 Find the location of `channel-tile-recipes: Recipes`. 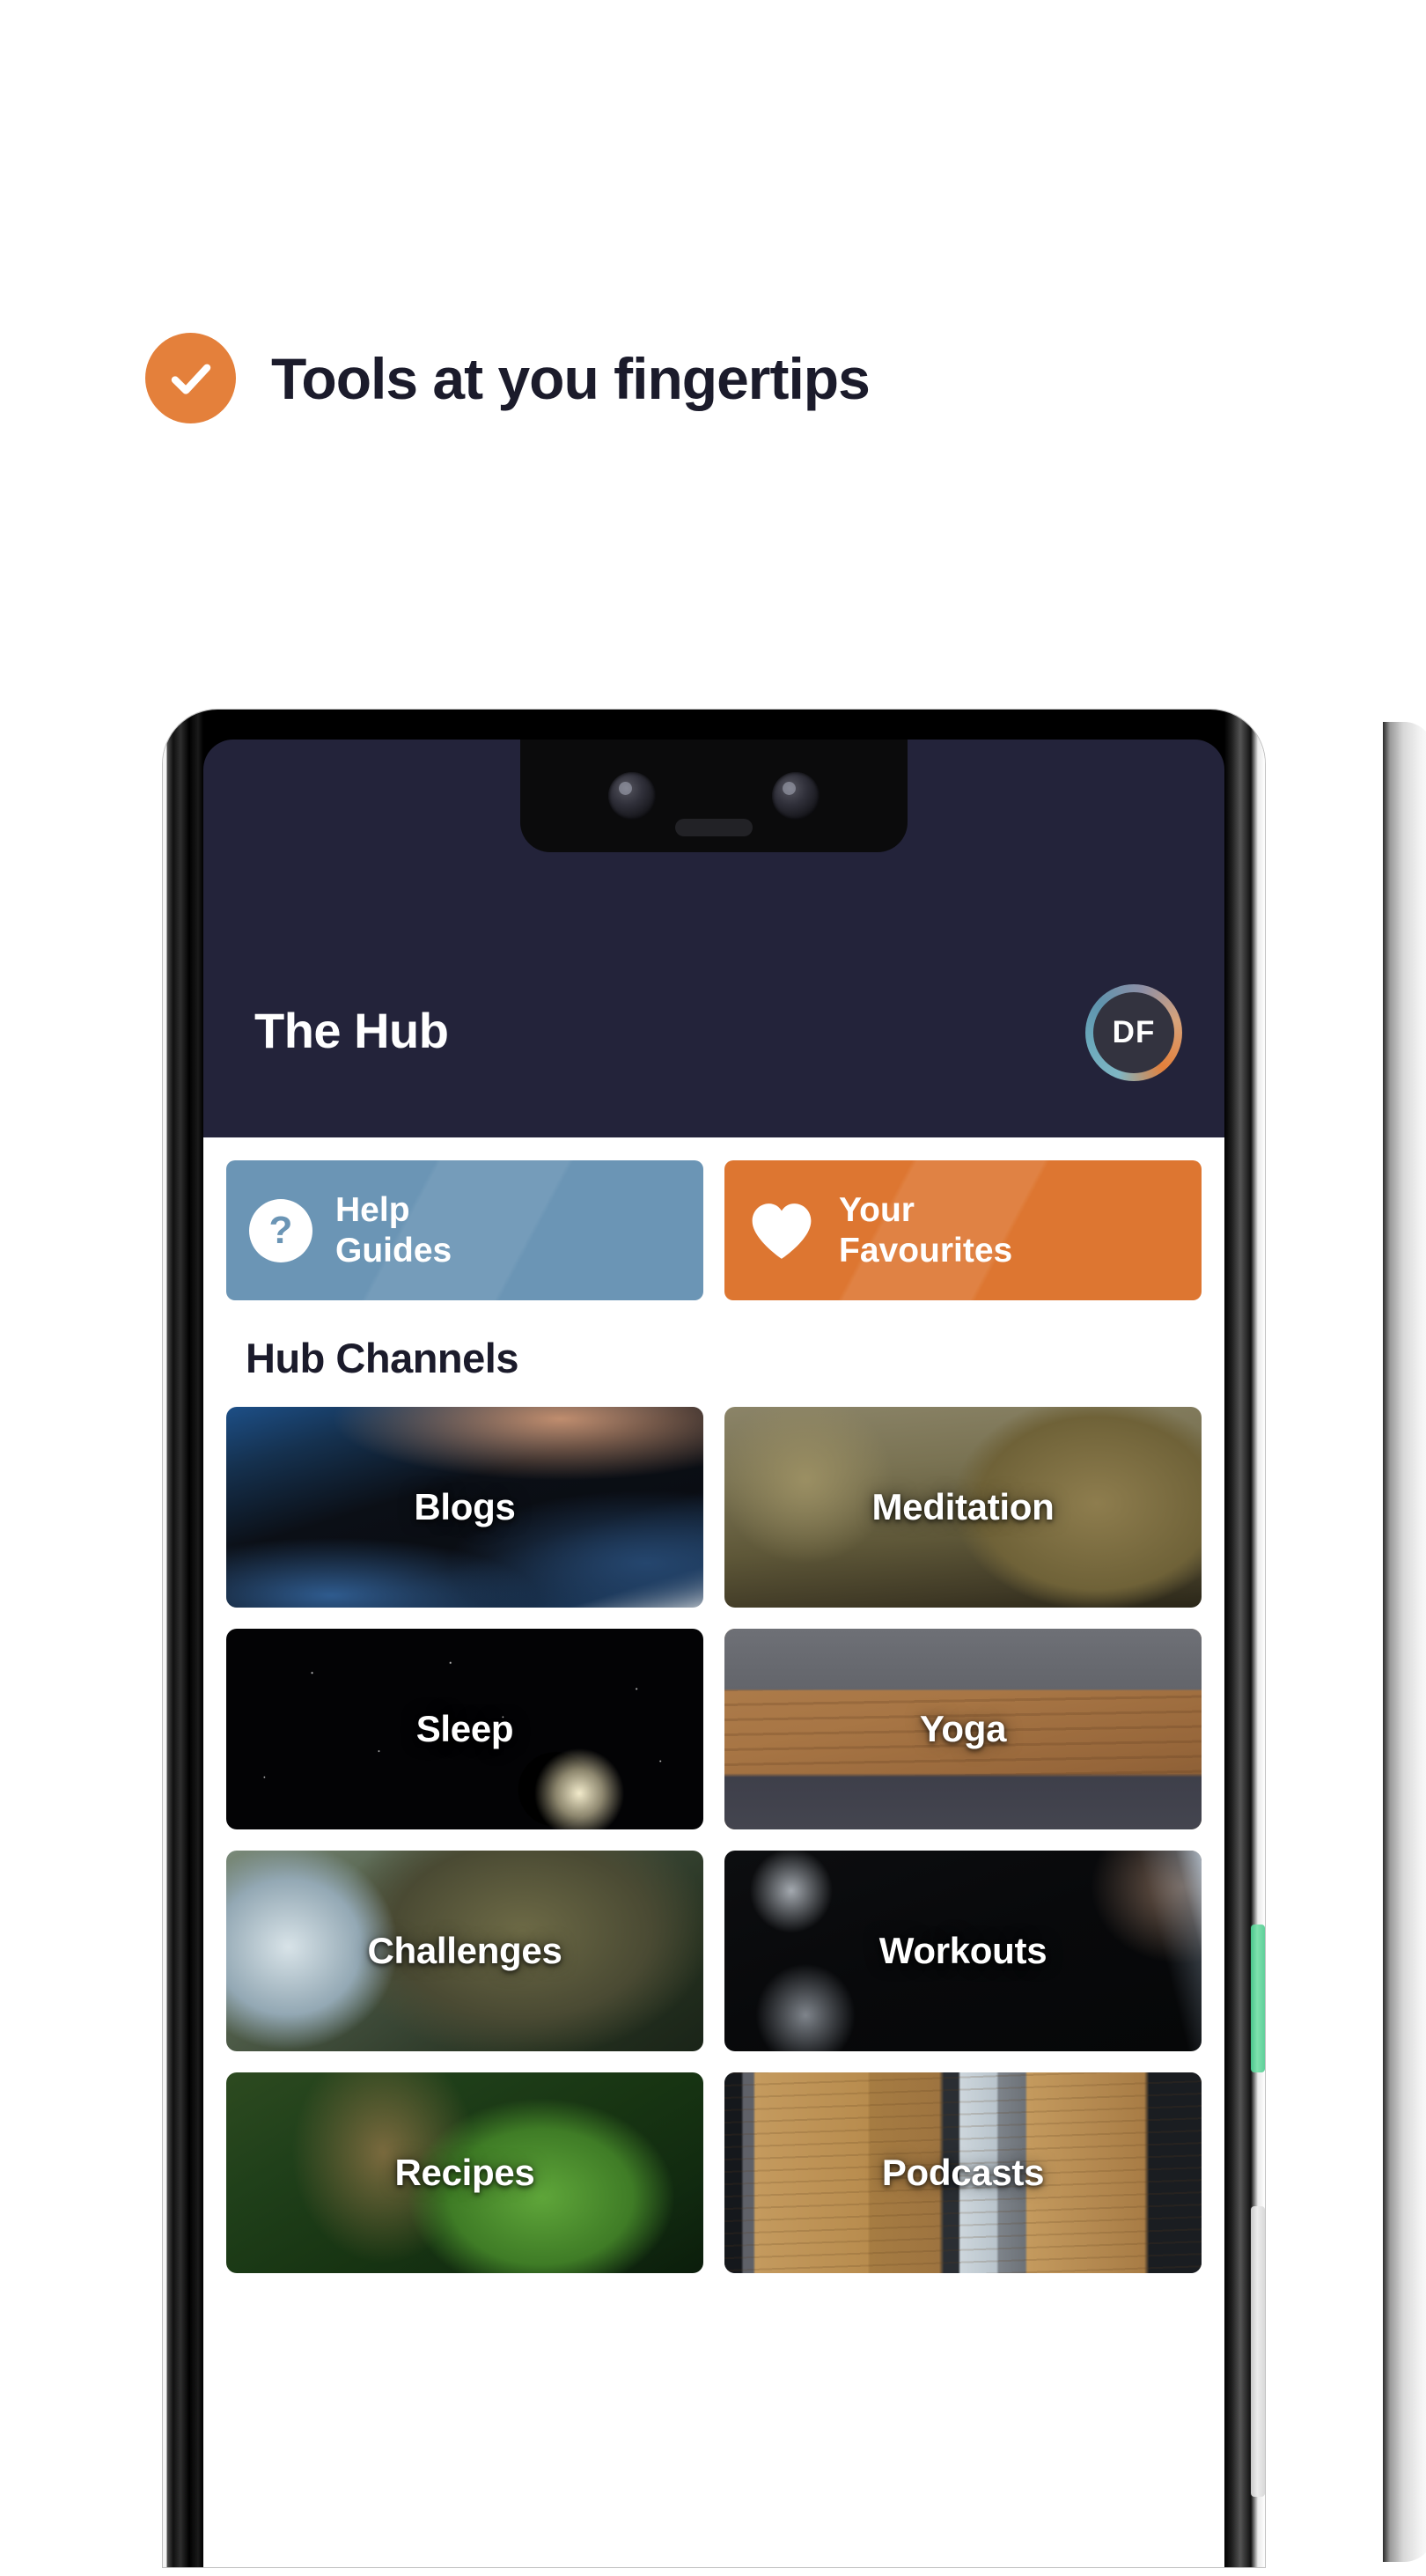

channel-tile-recipes: Recipes is located at coordinates (464, 2172).